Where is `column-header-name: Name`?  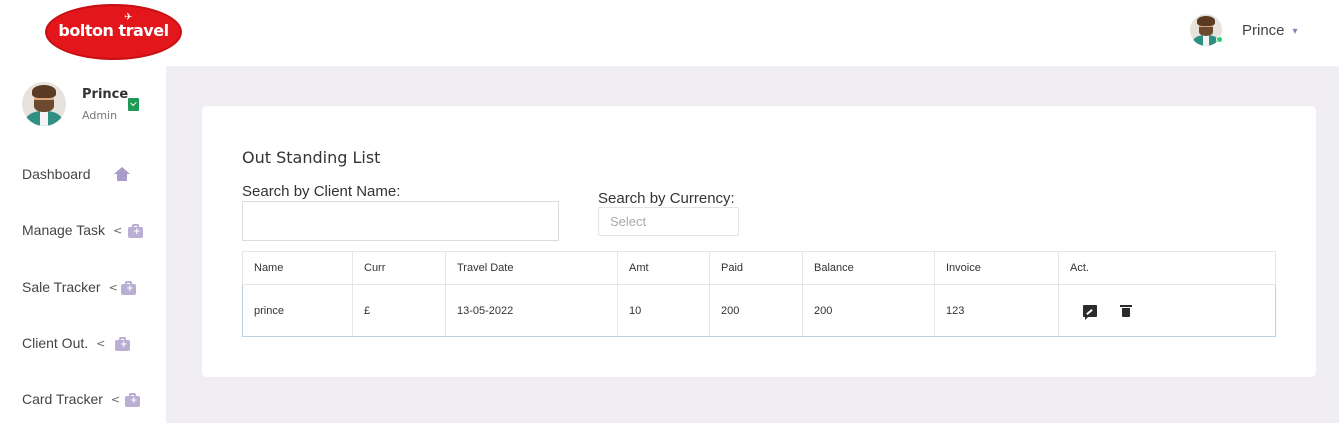 column-header-name: Name is located at coordinates (297, 268).